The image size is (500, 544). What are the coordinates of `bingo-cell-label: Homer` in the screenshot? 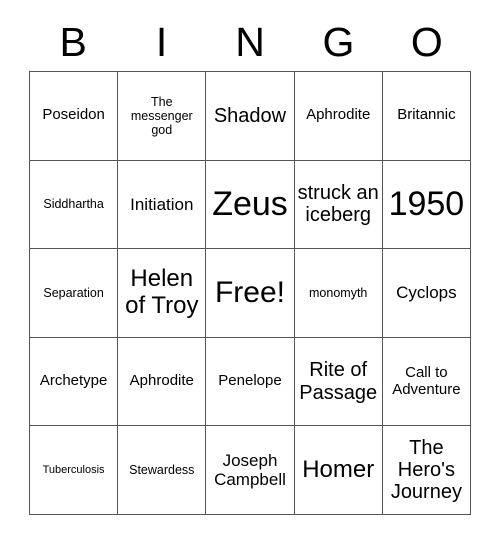 It's located at (338, 469).